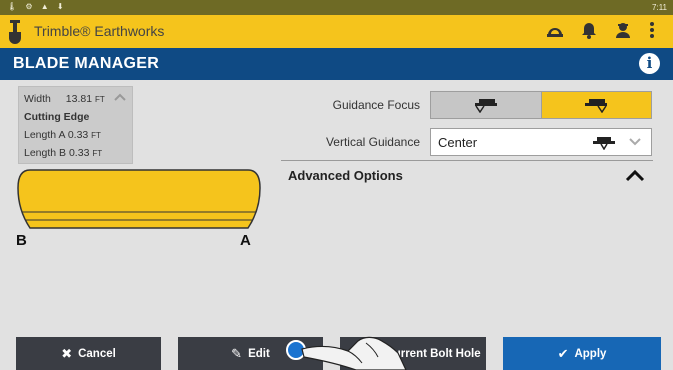 This screenshot has width=673, height=370. Describe the element at coordinates (99, 99) in the screenshot. I see `width-unit: FT` at that location.